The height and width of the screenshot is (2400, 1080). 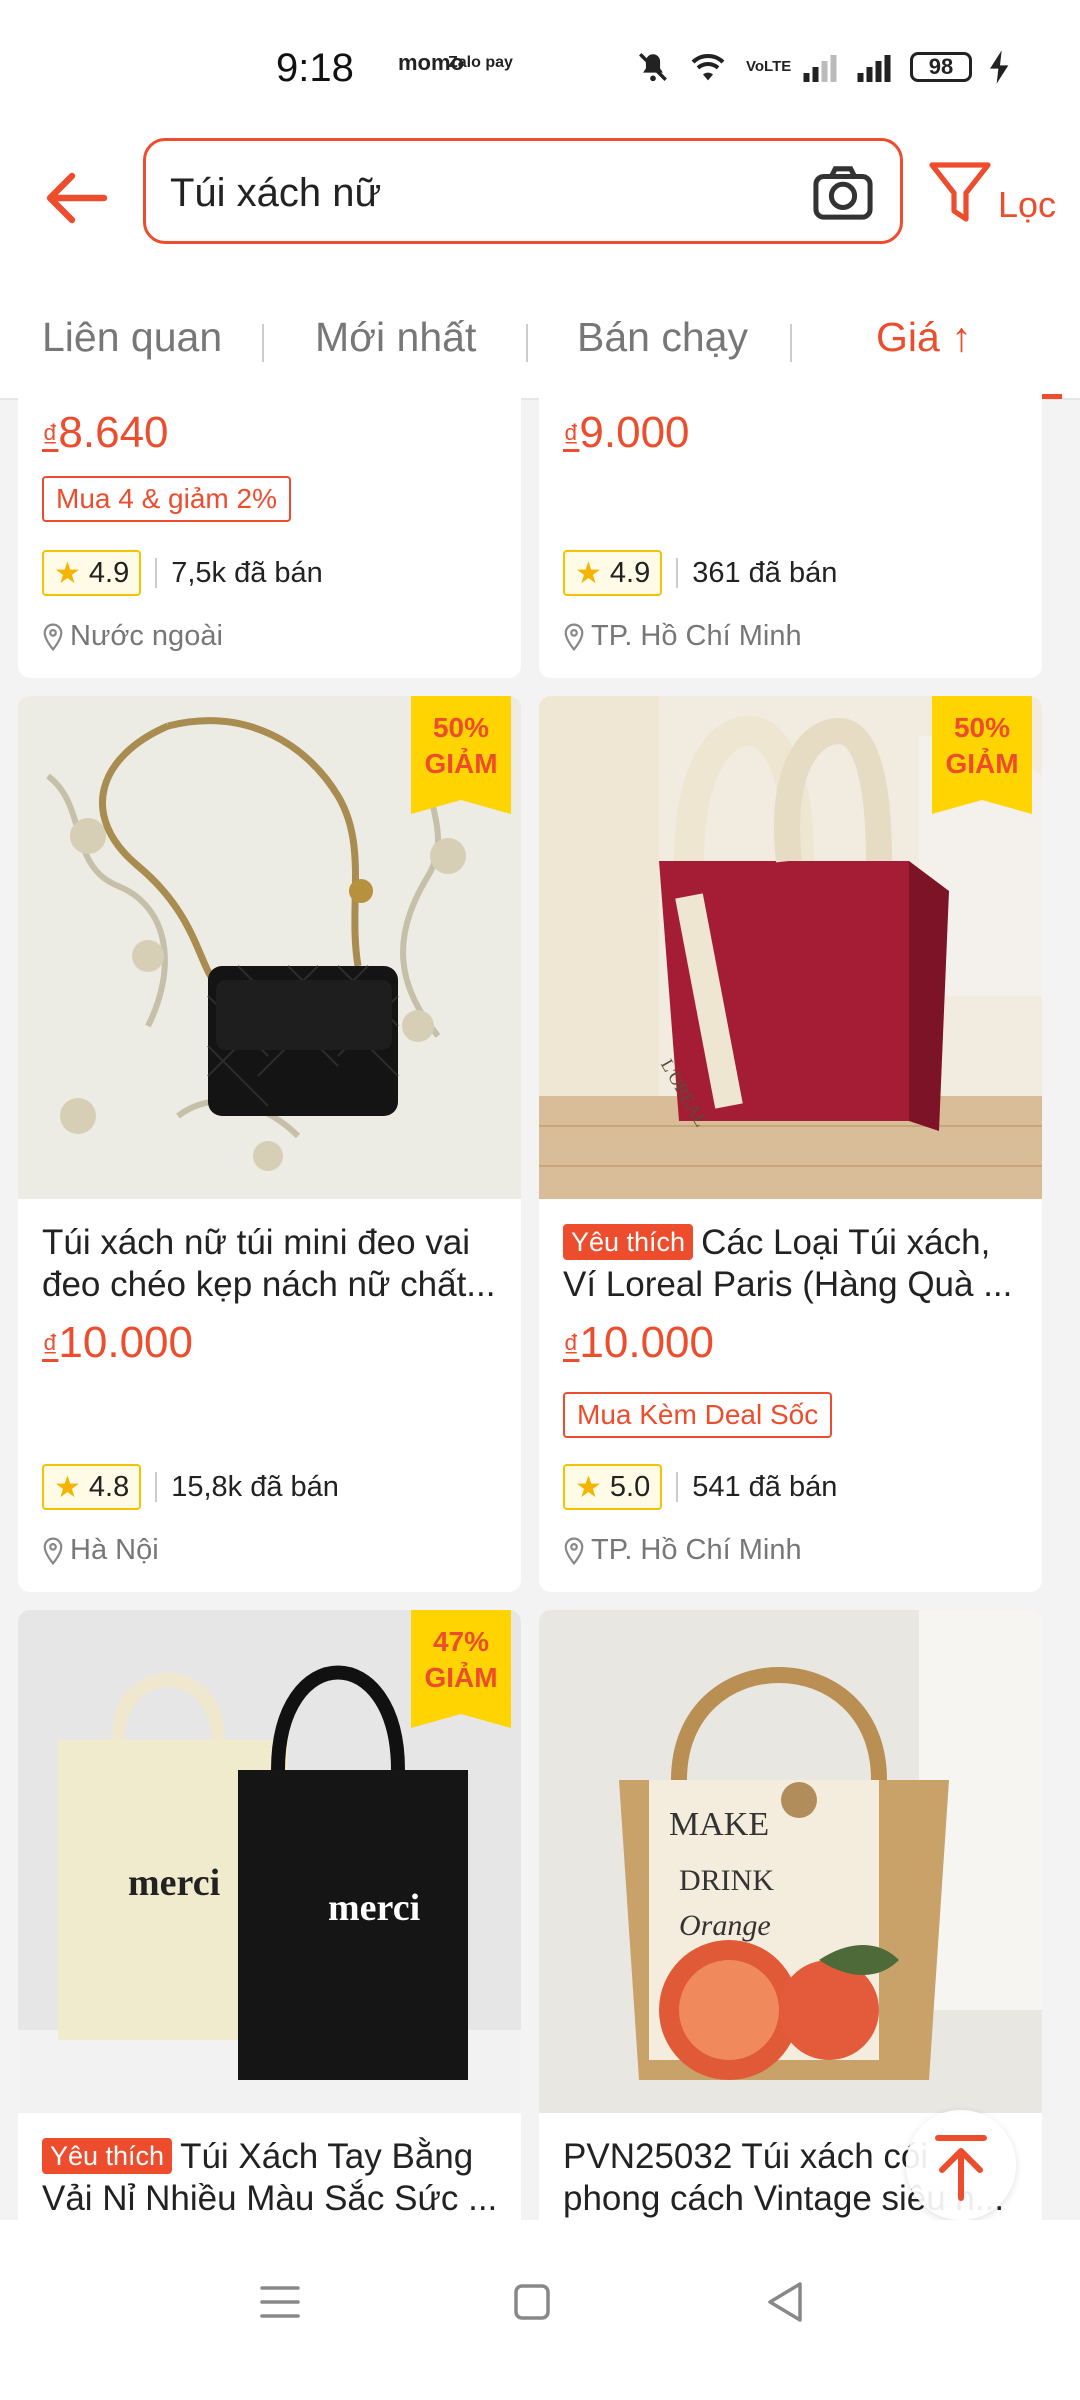 I want to click on tab-price: Giá ↑, so click(x=924, y=337).